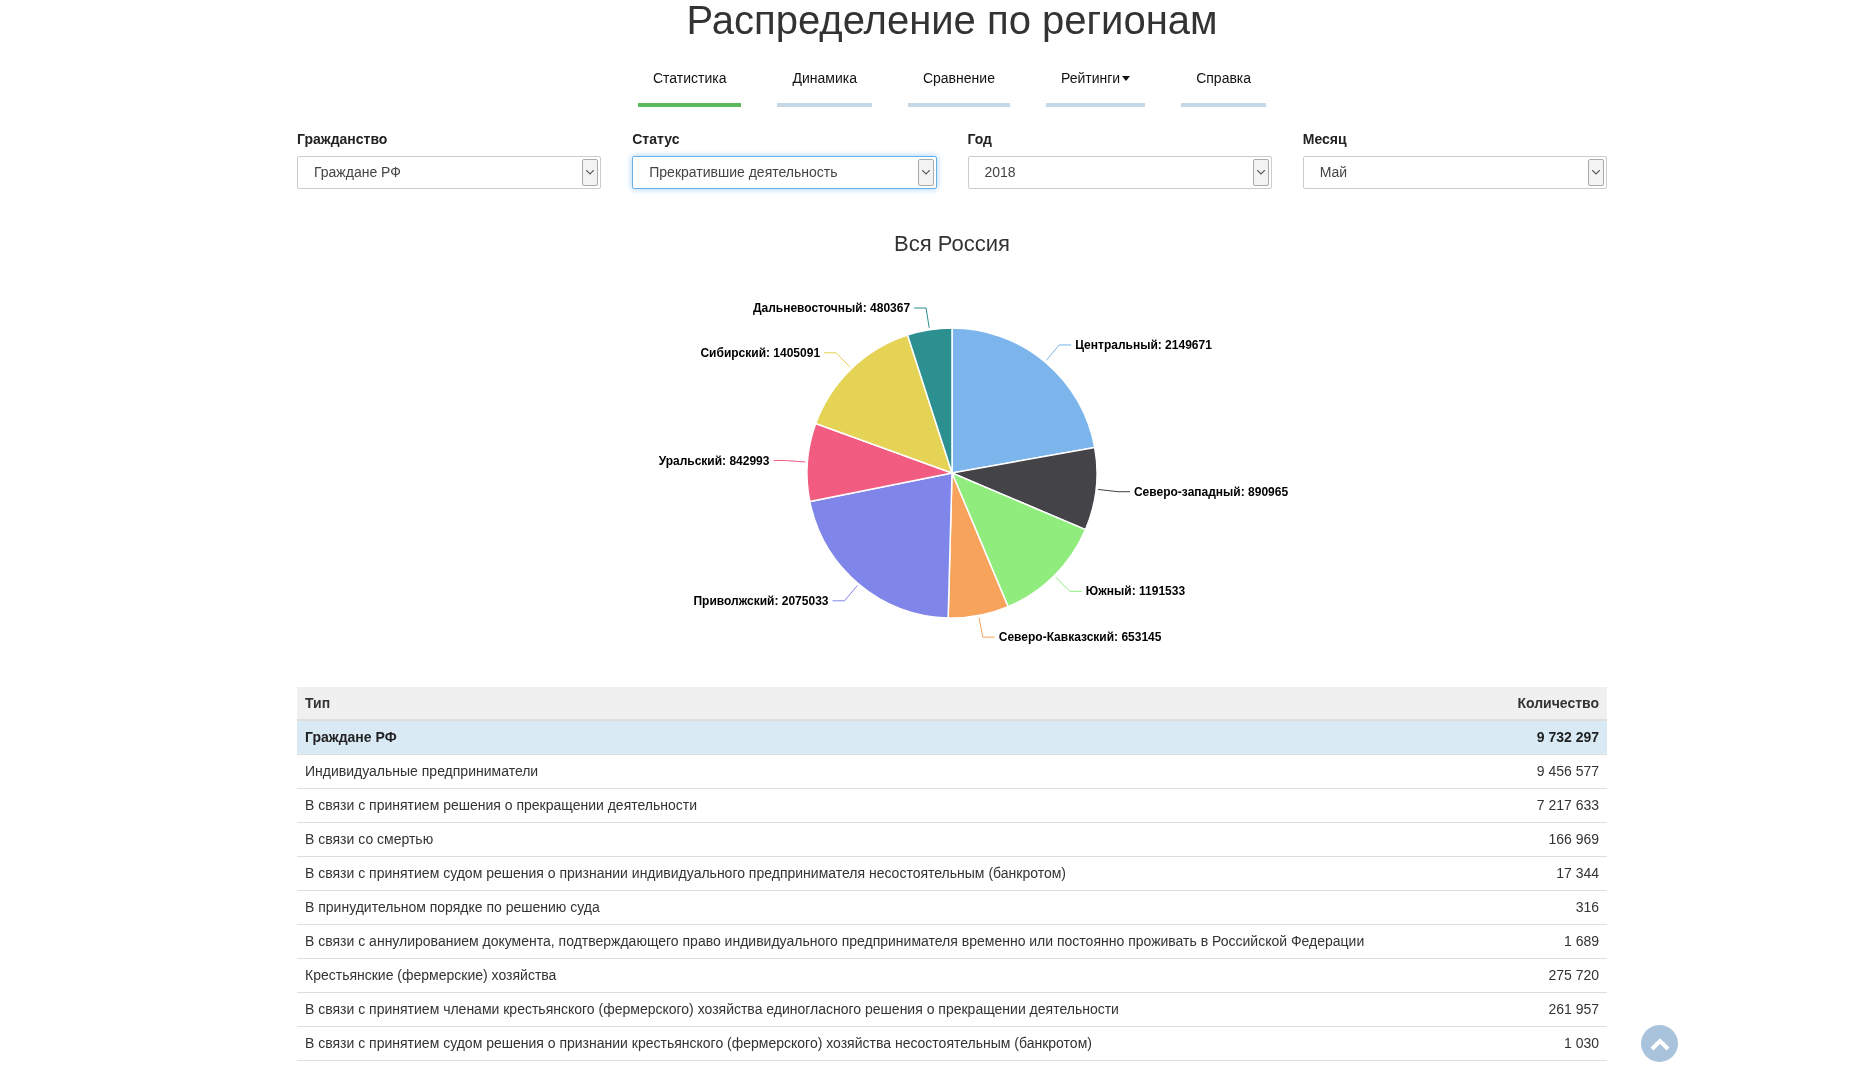 Image resolution: width=1859 pixels, height=1082 pixels. What do you see at coordinates (784, 172) in the screenshot?
I see `select-field: Прекратившие деятельность` at bounding box center [784, 172].